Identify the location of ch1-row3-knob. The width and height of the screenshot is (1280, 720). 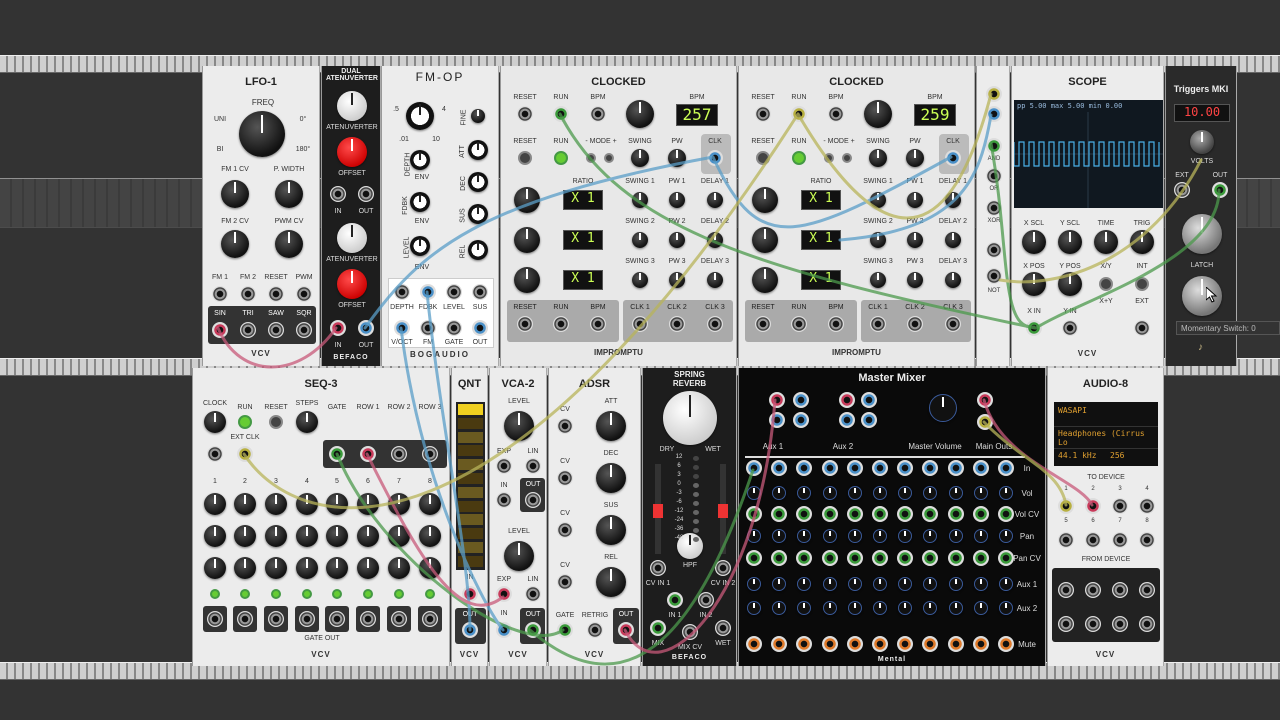
(754, 536).